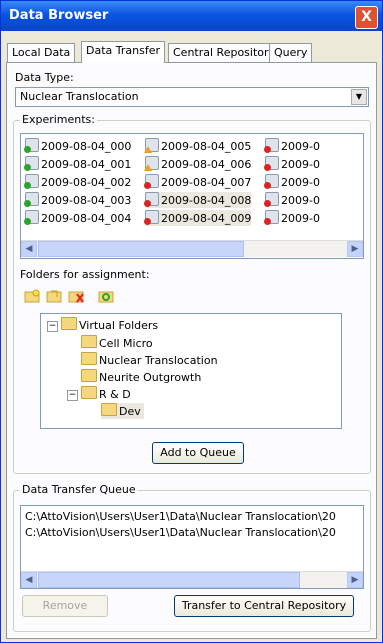 This screenshot has height=643, width=383. I want to click on tree-item-cell-micro: Cell Micro, so click(117, 343).